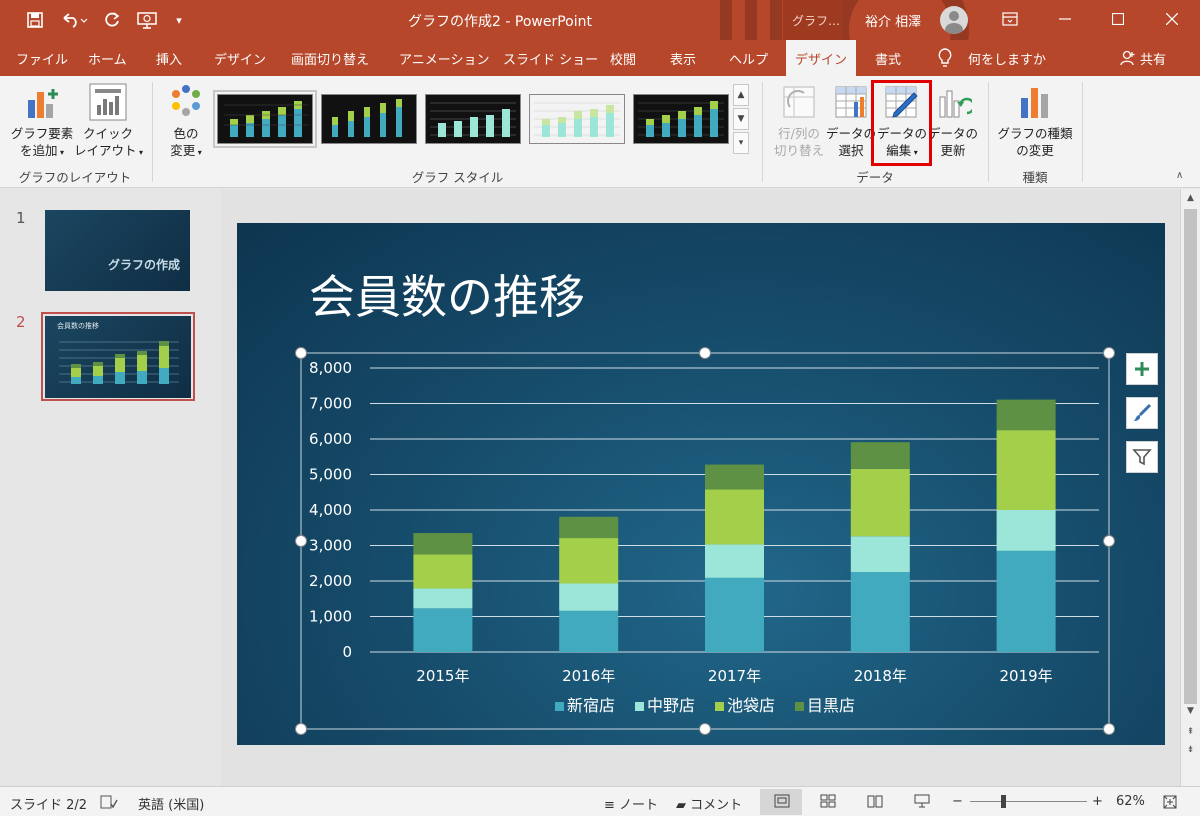  Describe the element at coordinates (119, 362) in the screenshot. I see `slide-thumbnail-2-chart` at that location.